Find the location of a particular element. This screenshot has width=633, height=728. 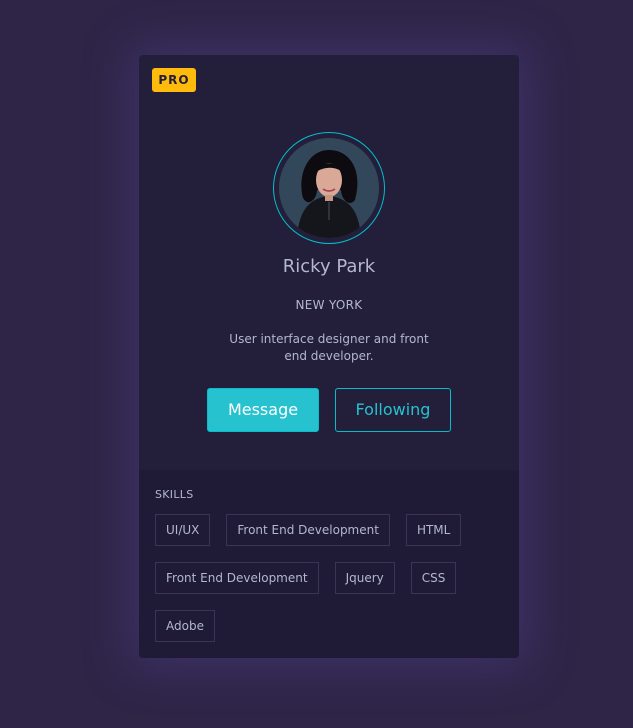

profile-location: NEW YORK is located at coordinates (329, 305).